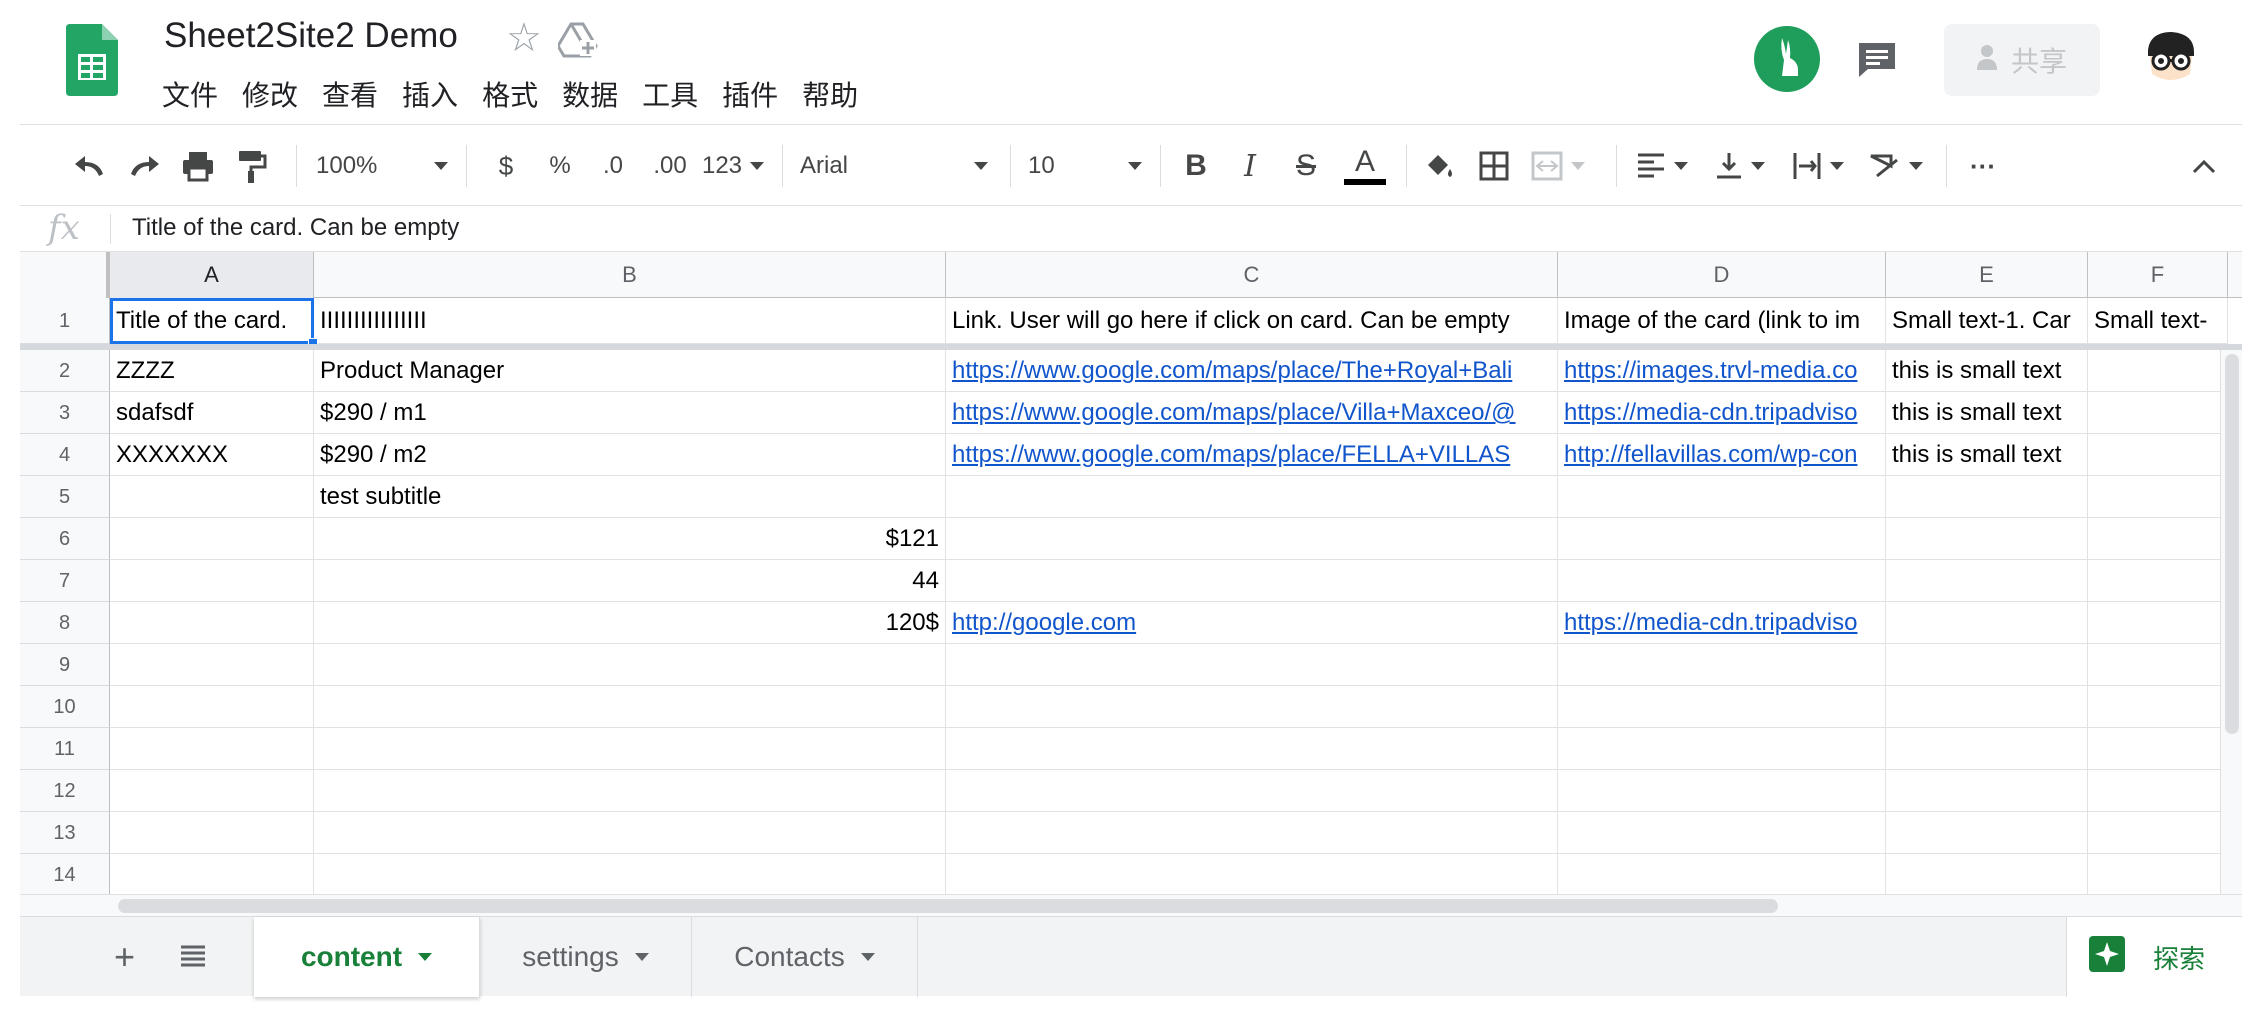 The width and height of the screenshot is (2262, 1014). What do you see at coordinates (212, 874) in the screenshot?
I see `cell-a14` at bounding box center [212, 874].